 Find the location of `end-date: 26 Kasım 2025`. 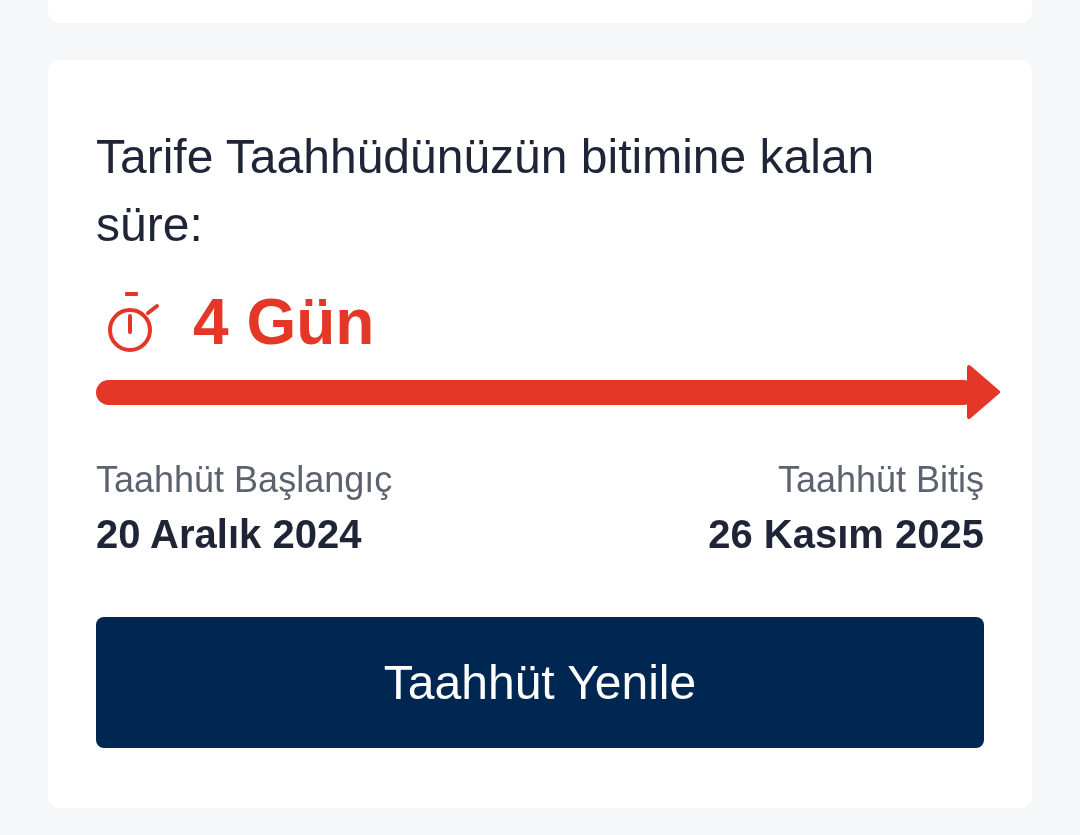

end-date: 26 Kasım 2025 is located at coordinates (846, 534).